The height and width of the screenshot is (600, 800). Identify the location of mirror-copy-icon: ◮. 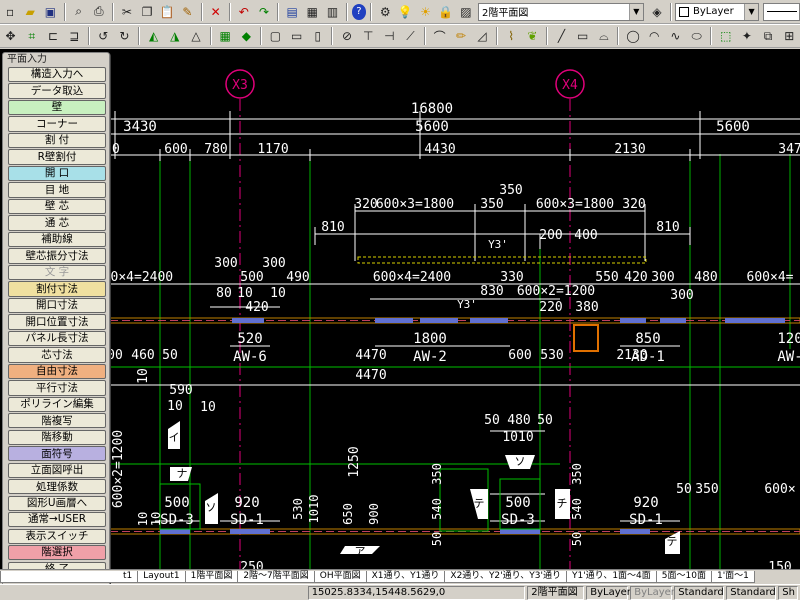
(174, 36).